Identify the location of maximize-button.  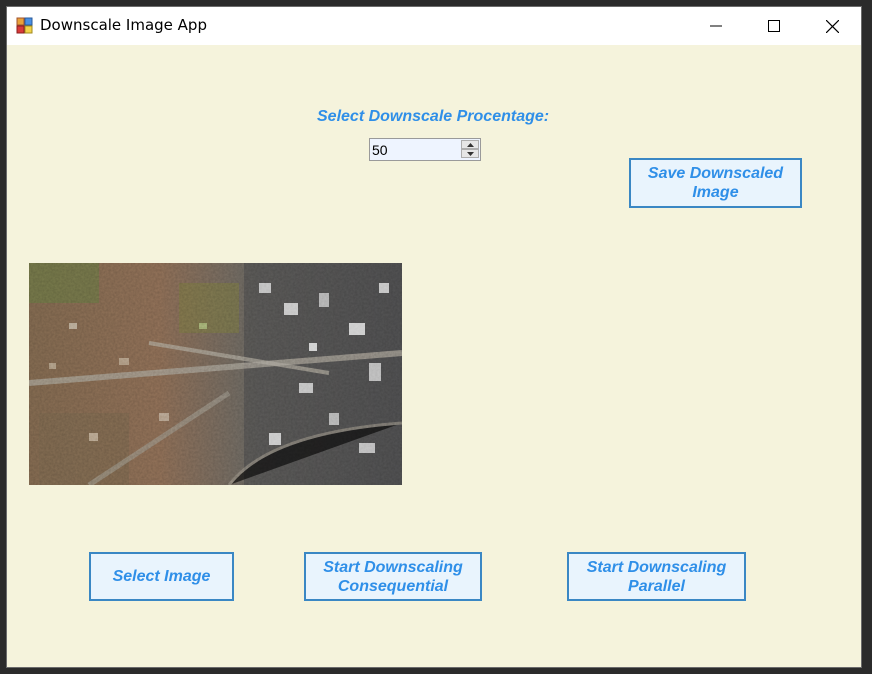
(774, 26).